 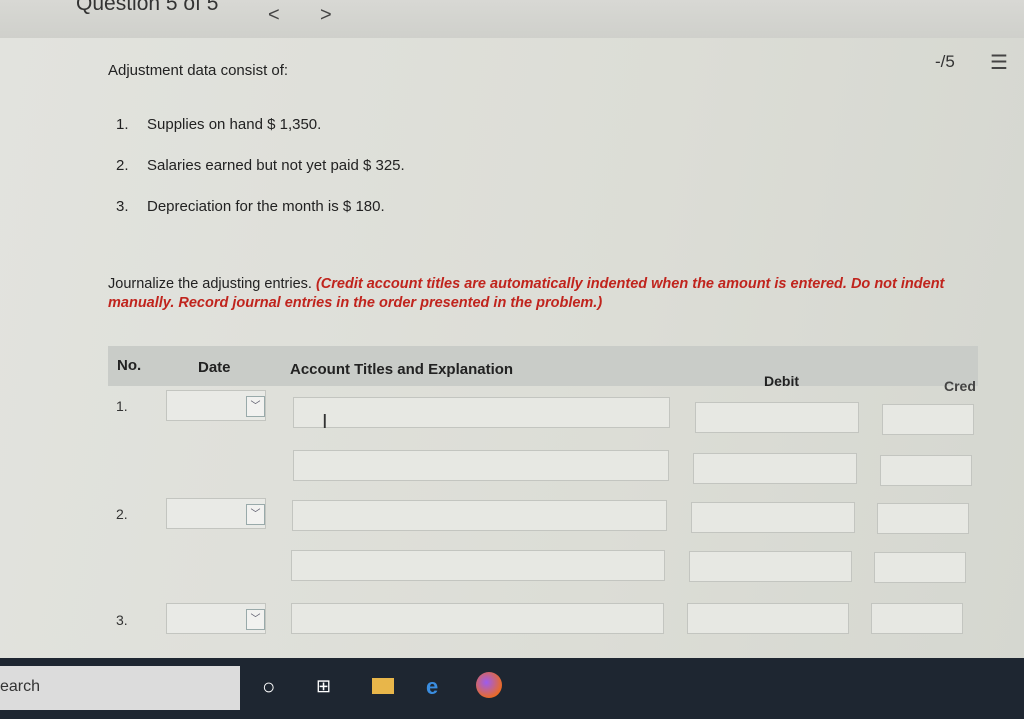 What do you see at coordinates (960, 386) in the screenshot?
I see `header-credit: Cred` at bounding box center [960, 386].